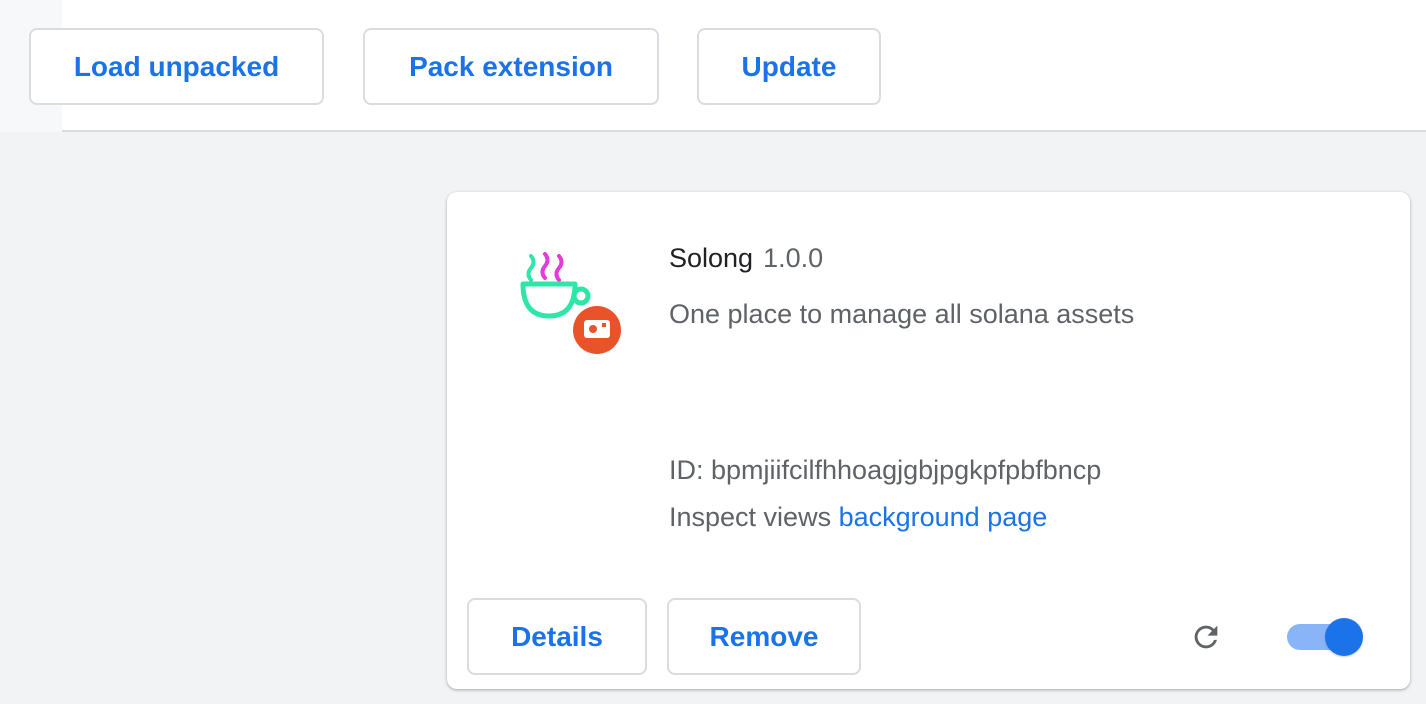 The height and width of the screenshot is (704, 1426). What do you see at coordinates (1344, 637) in the screenshot?
I see `toggle-knob` at bounding box center [1344, 637].